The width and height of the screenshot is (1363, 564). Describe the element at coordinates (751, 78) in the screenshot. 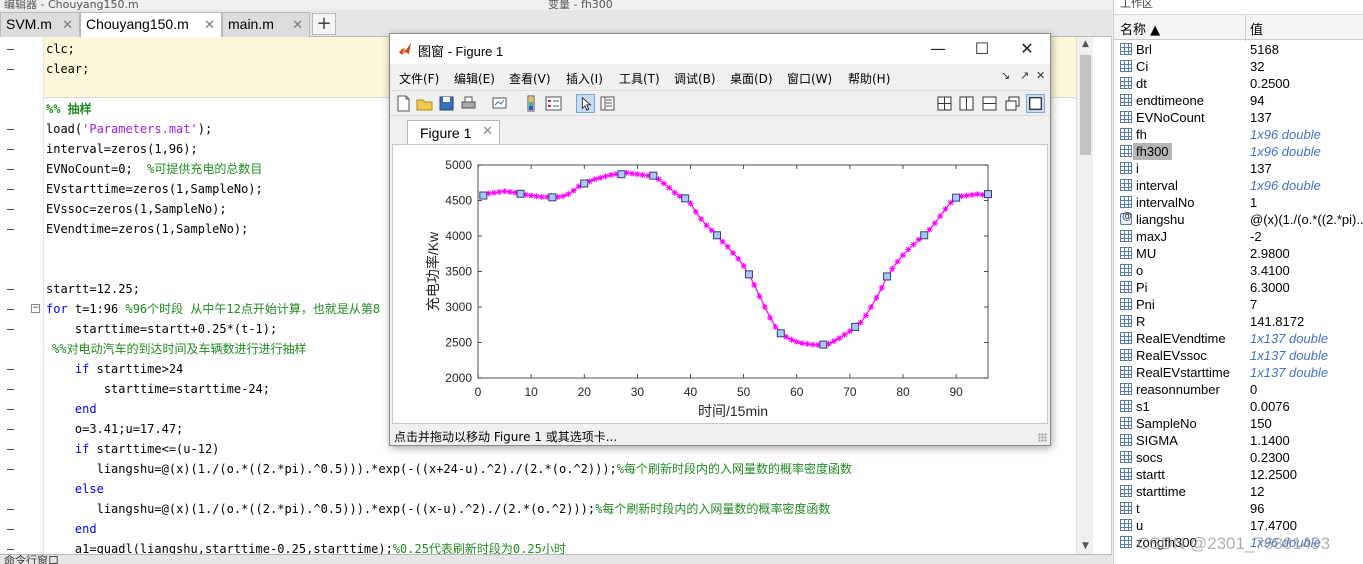

I see `figure-menu-item: 桌面(D)` at that location.